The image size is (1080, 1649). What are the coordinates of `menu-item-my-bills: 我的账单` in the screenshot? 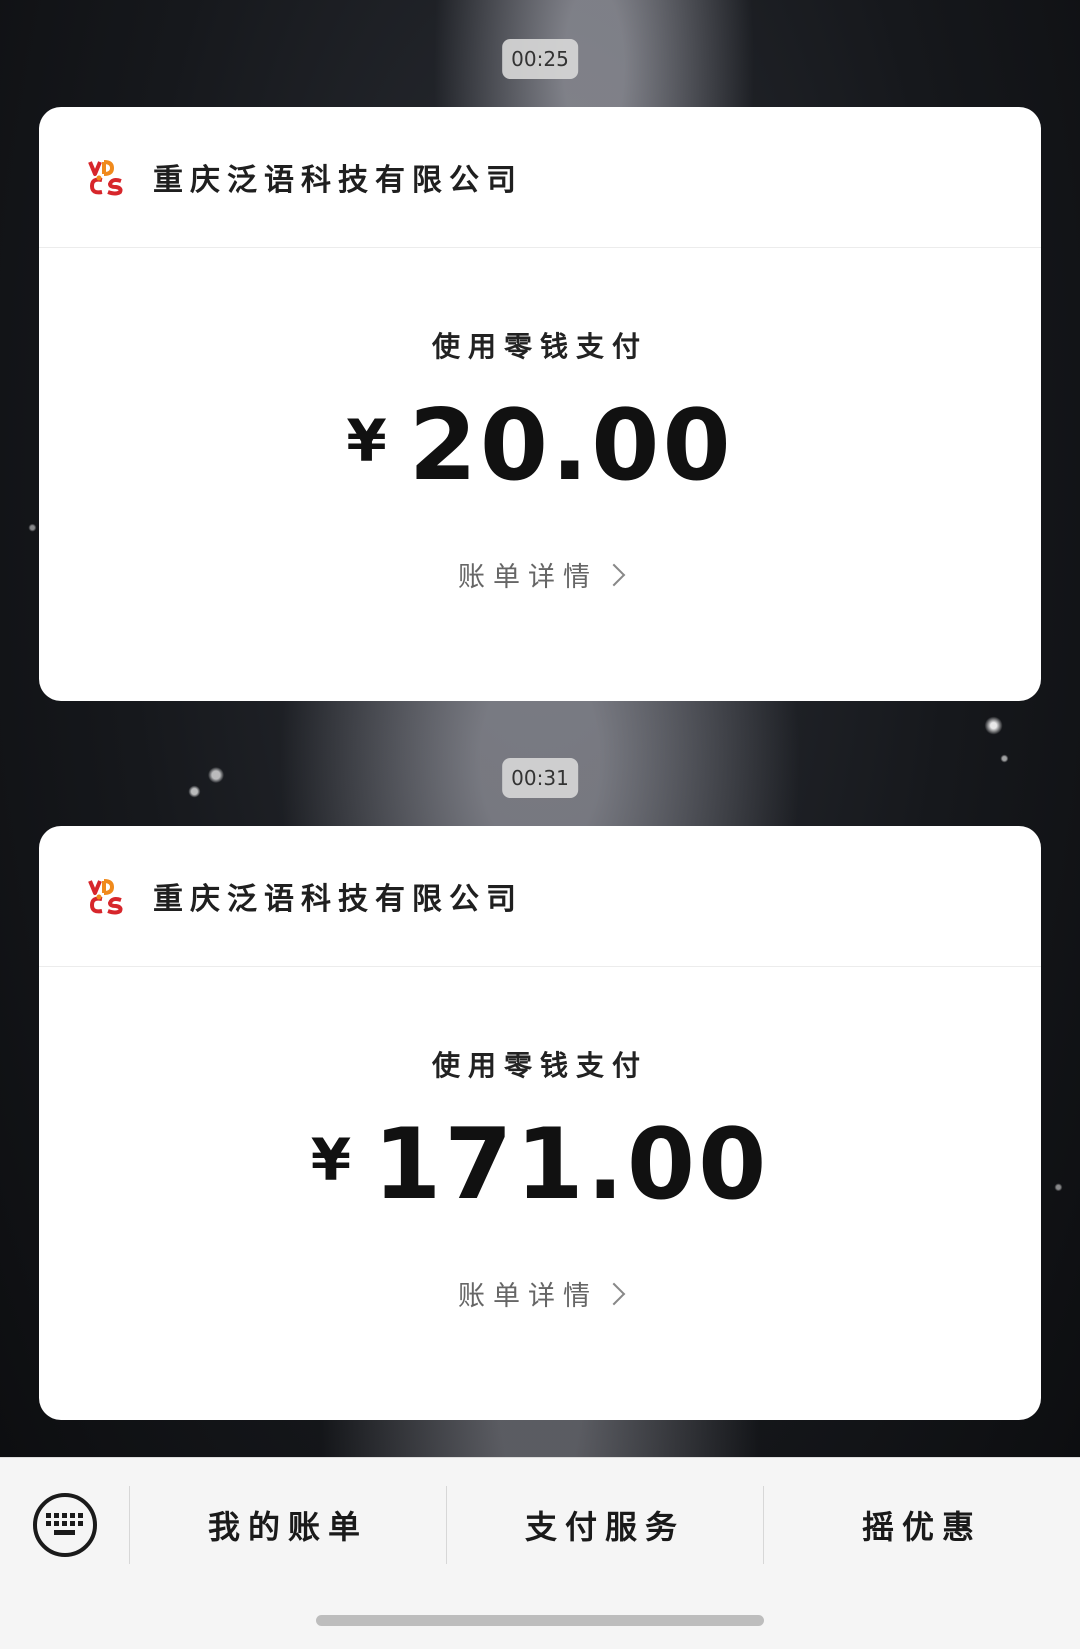 It's located at (288, 1525).